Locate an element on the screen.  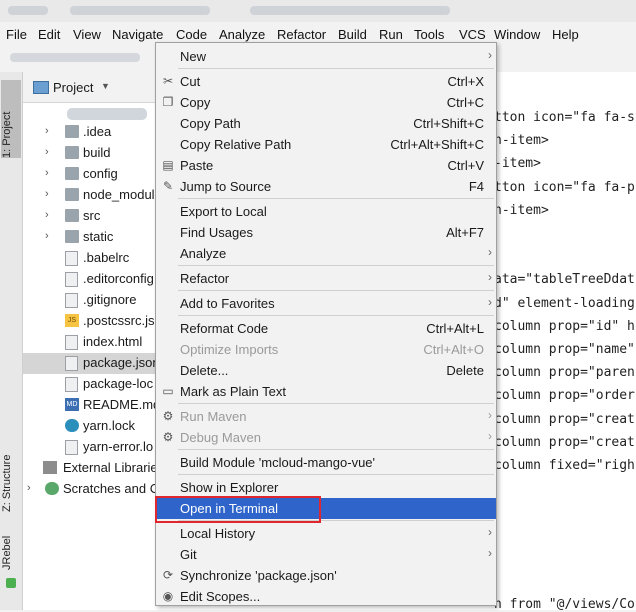
menu-item-copy: ❐ Copy Ctrl+C is located at coordinates (326, 102).